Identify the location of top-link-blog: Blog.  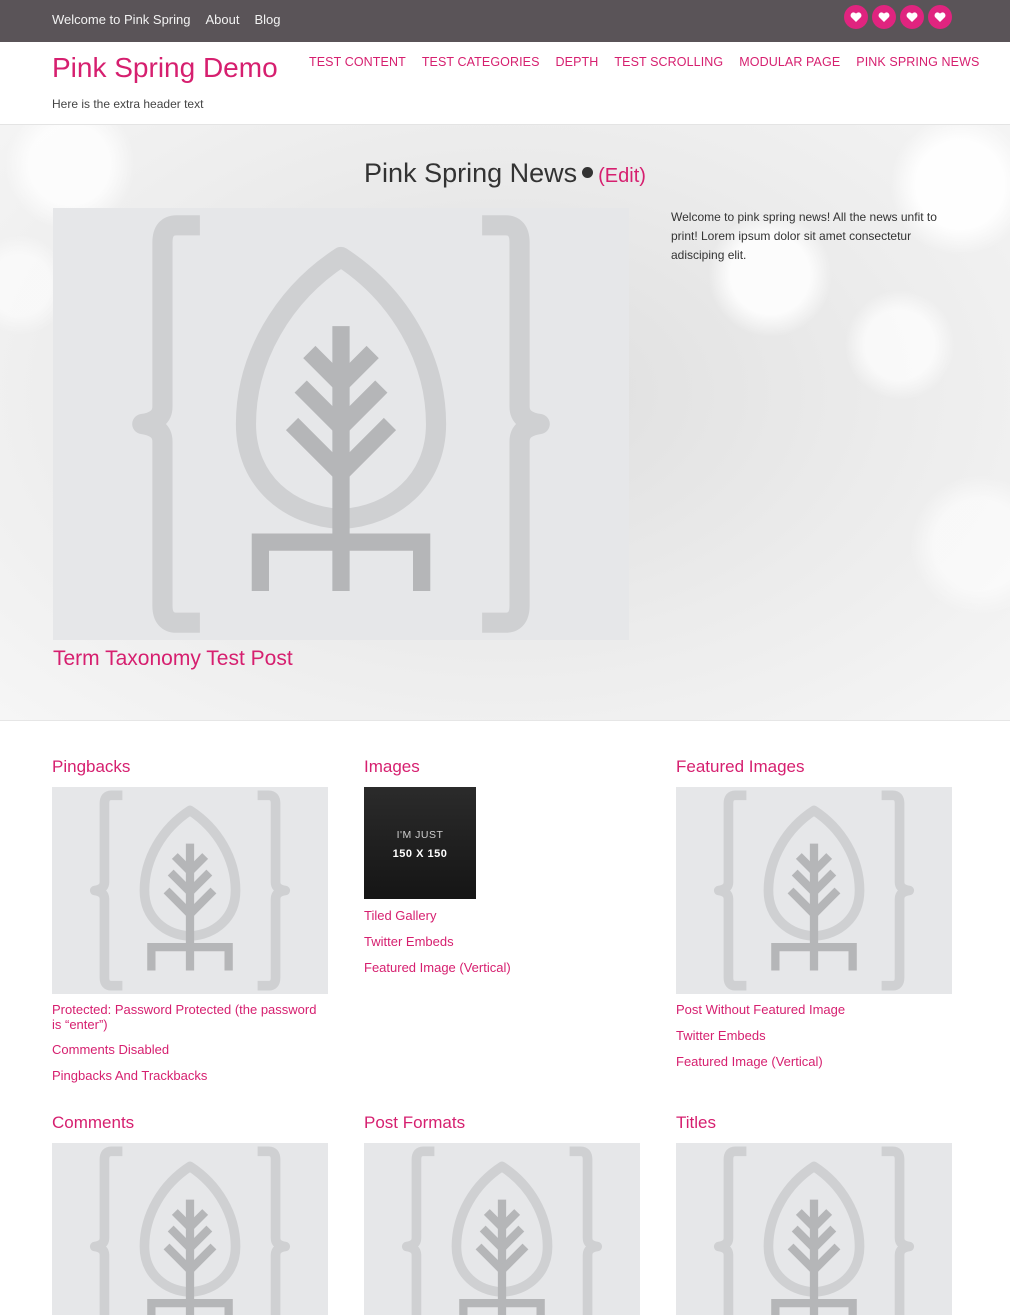
(267, 19).